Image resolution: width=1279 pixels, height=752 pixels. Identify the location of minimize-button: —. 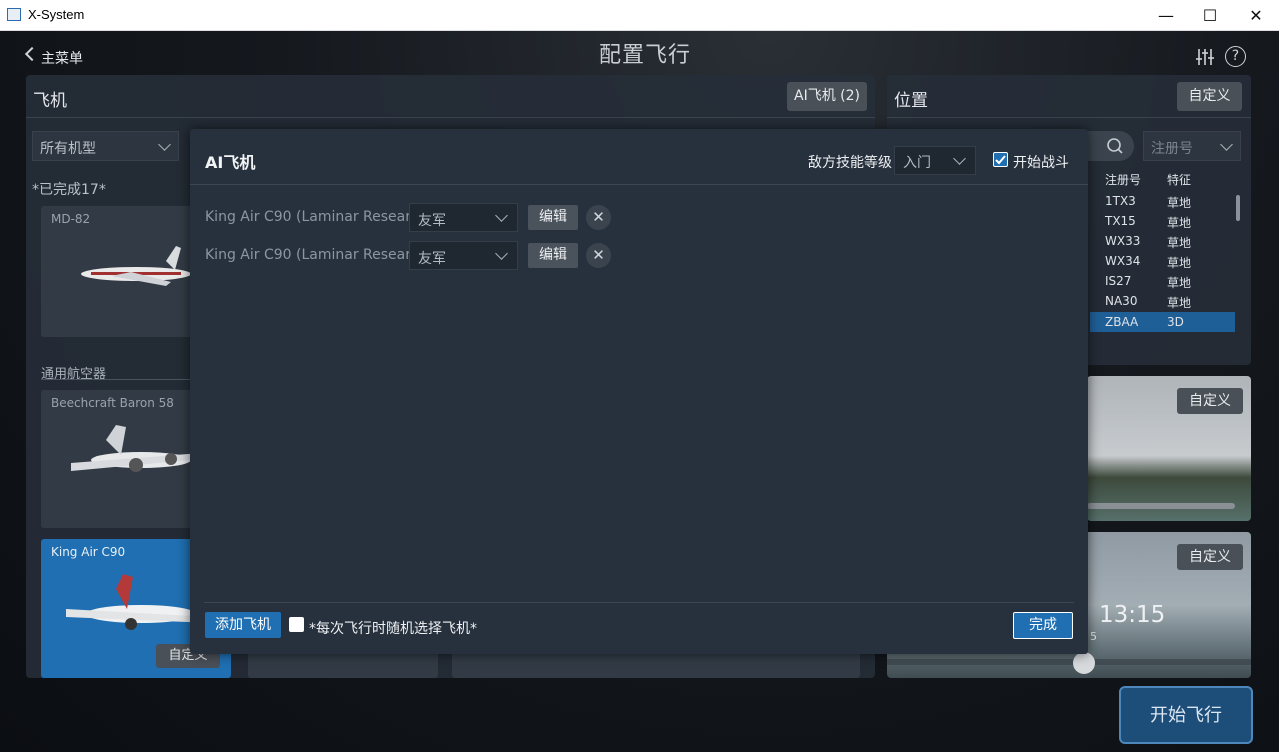
(1166, 15).